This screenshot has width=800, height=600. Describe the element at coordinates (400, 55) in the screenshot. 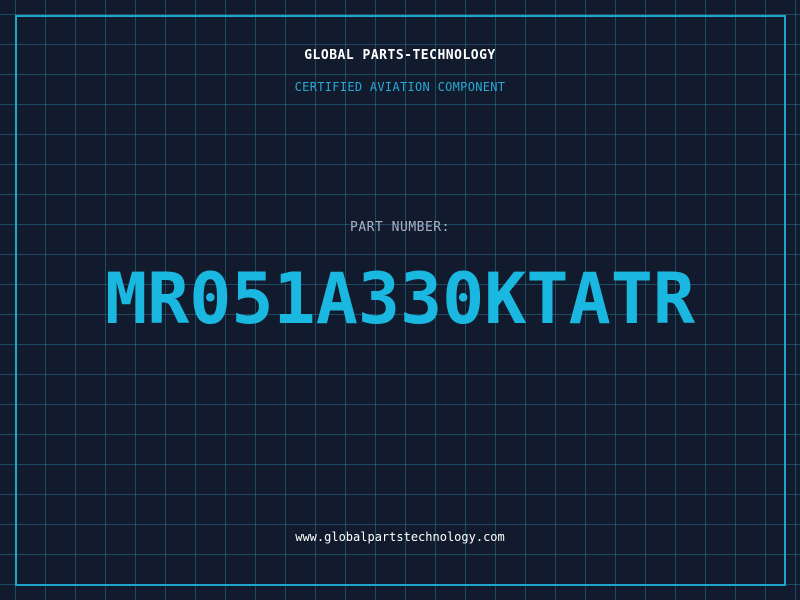

I see `brand-name: GLOBAL PARTS-TECHNOLOGY` at that location.